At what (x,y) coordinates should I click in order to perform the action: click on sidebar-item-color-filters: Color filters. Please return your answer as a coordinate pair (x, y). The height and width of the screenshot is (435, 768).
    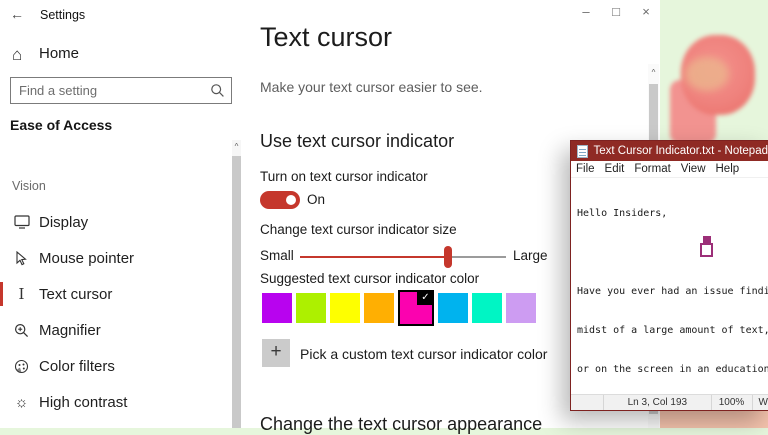
    Looking at the image, I should click on (116, 366).